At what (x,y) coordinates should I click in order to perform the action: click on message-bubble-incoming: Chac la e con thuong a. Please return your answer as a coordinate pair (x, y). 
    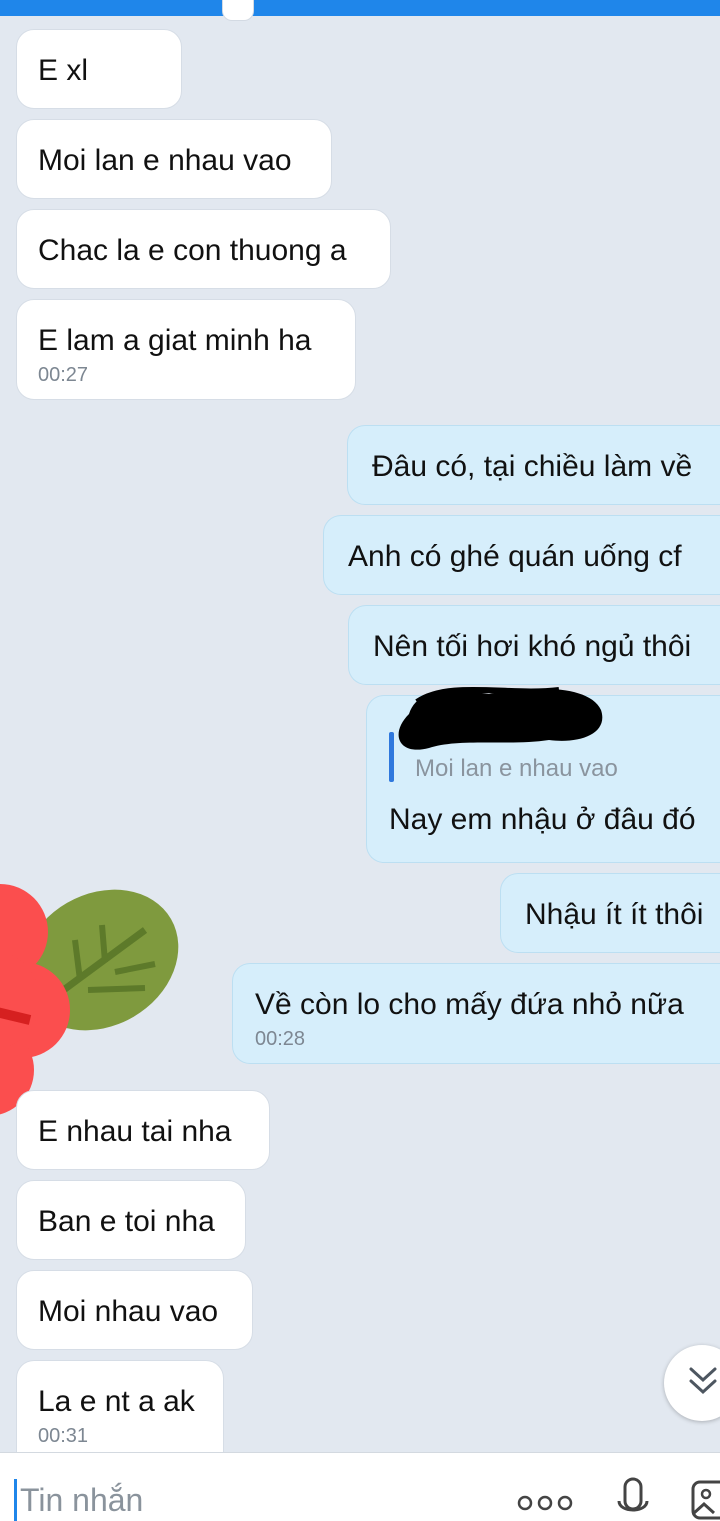
    Looking at the image, I should click on (203, 249).